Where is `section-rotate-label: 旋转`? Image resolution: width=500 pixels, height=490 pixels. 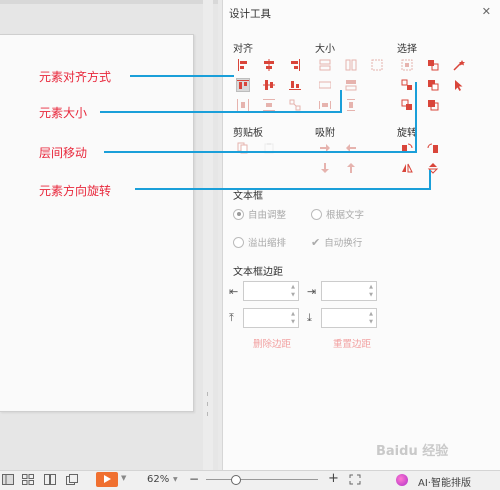 section-rotate-label: 旋转 is located at coordinates (407, 133).